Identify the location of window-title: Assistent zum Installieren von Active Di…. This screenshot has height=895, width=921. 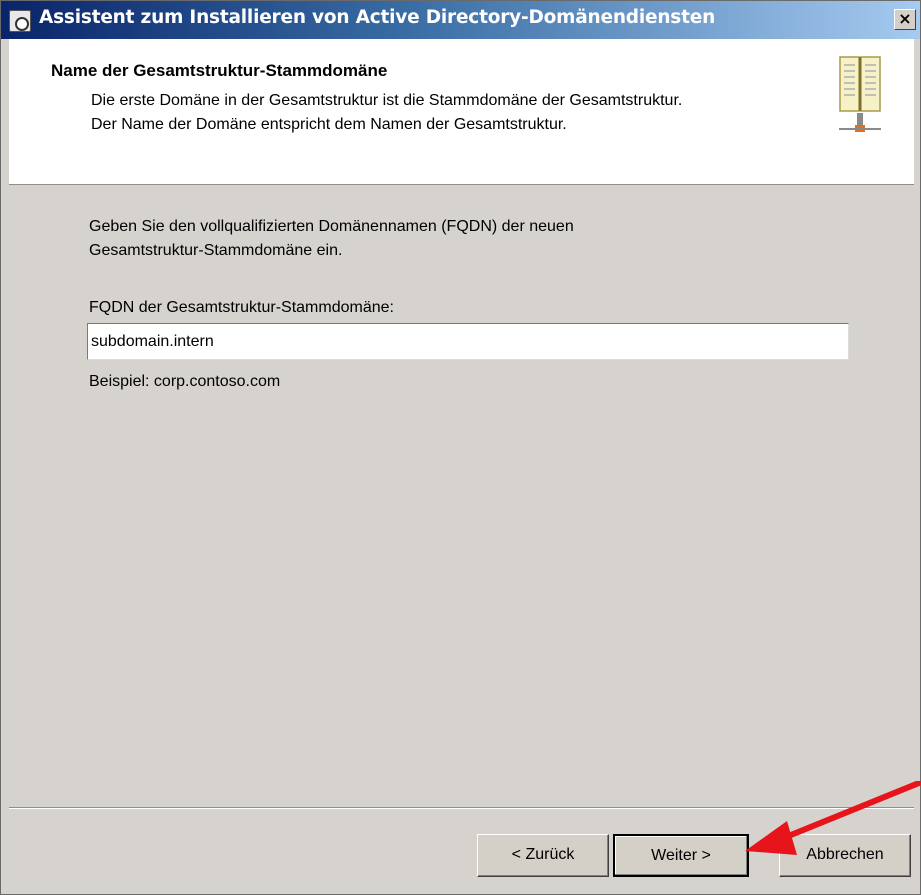
(377, 17).